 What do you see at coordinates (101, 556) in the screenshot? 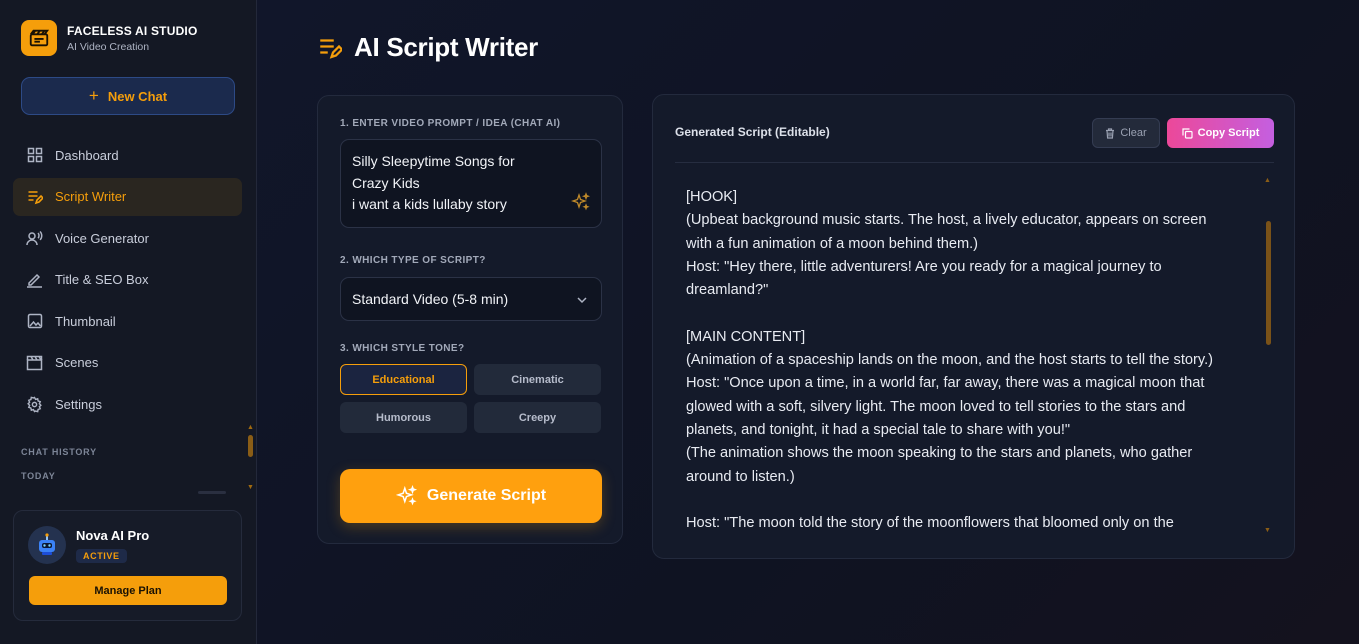
I see `status-badge: ACTIVE` at bounding box center [101, 556].